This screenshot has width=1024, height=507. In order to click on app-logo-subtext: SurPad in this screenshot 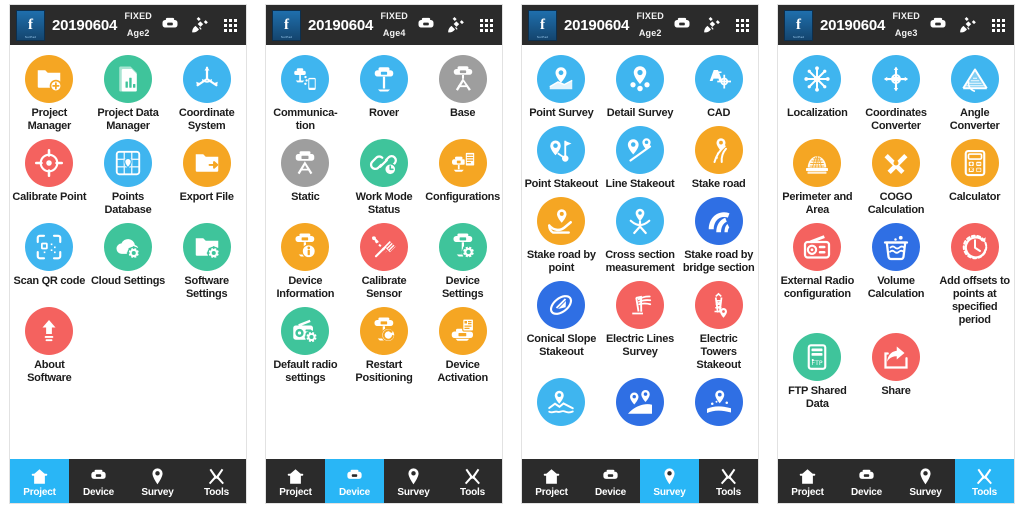, I will do `click(798, 36)`.